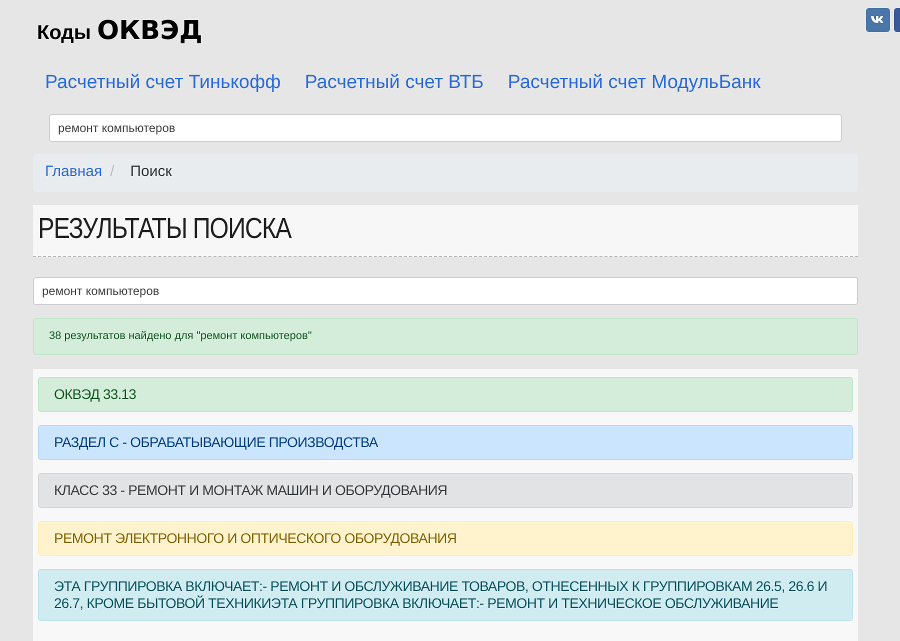 The width and height of the screenshot is (900, 641). I want to click on nav-link: Расчетный счет Тинькофф, so click(163, 83).